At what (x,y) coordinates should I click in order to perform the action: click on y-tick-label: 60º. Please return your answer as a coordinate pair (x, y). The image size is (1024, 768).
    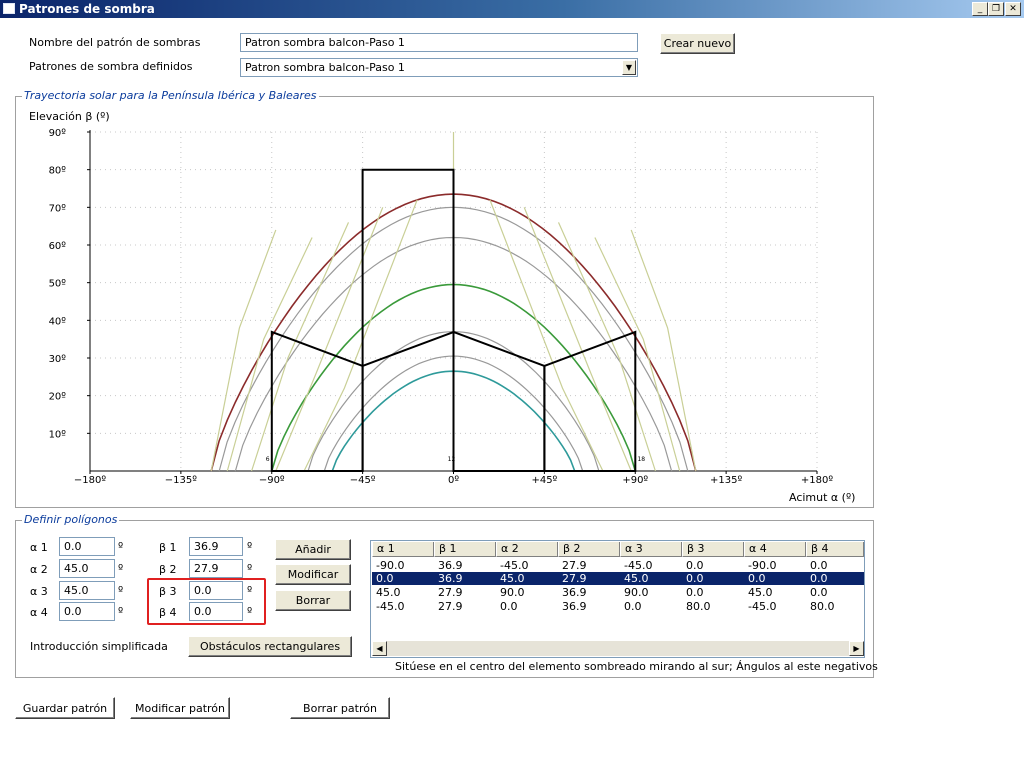
    Looking at the image, I should click on (58, 246).